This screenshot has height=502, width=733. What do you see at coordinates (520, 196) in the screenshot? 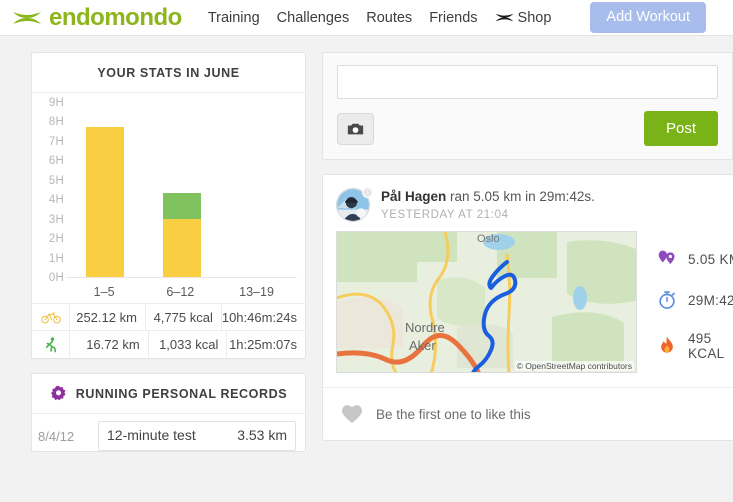
I see `feed-activity-text: ran 5.05 km in 29m:42s.` at bounding box center [520, 196].